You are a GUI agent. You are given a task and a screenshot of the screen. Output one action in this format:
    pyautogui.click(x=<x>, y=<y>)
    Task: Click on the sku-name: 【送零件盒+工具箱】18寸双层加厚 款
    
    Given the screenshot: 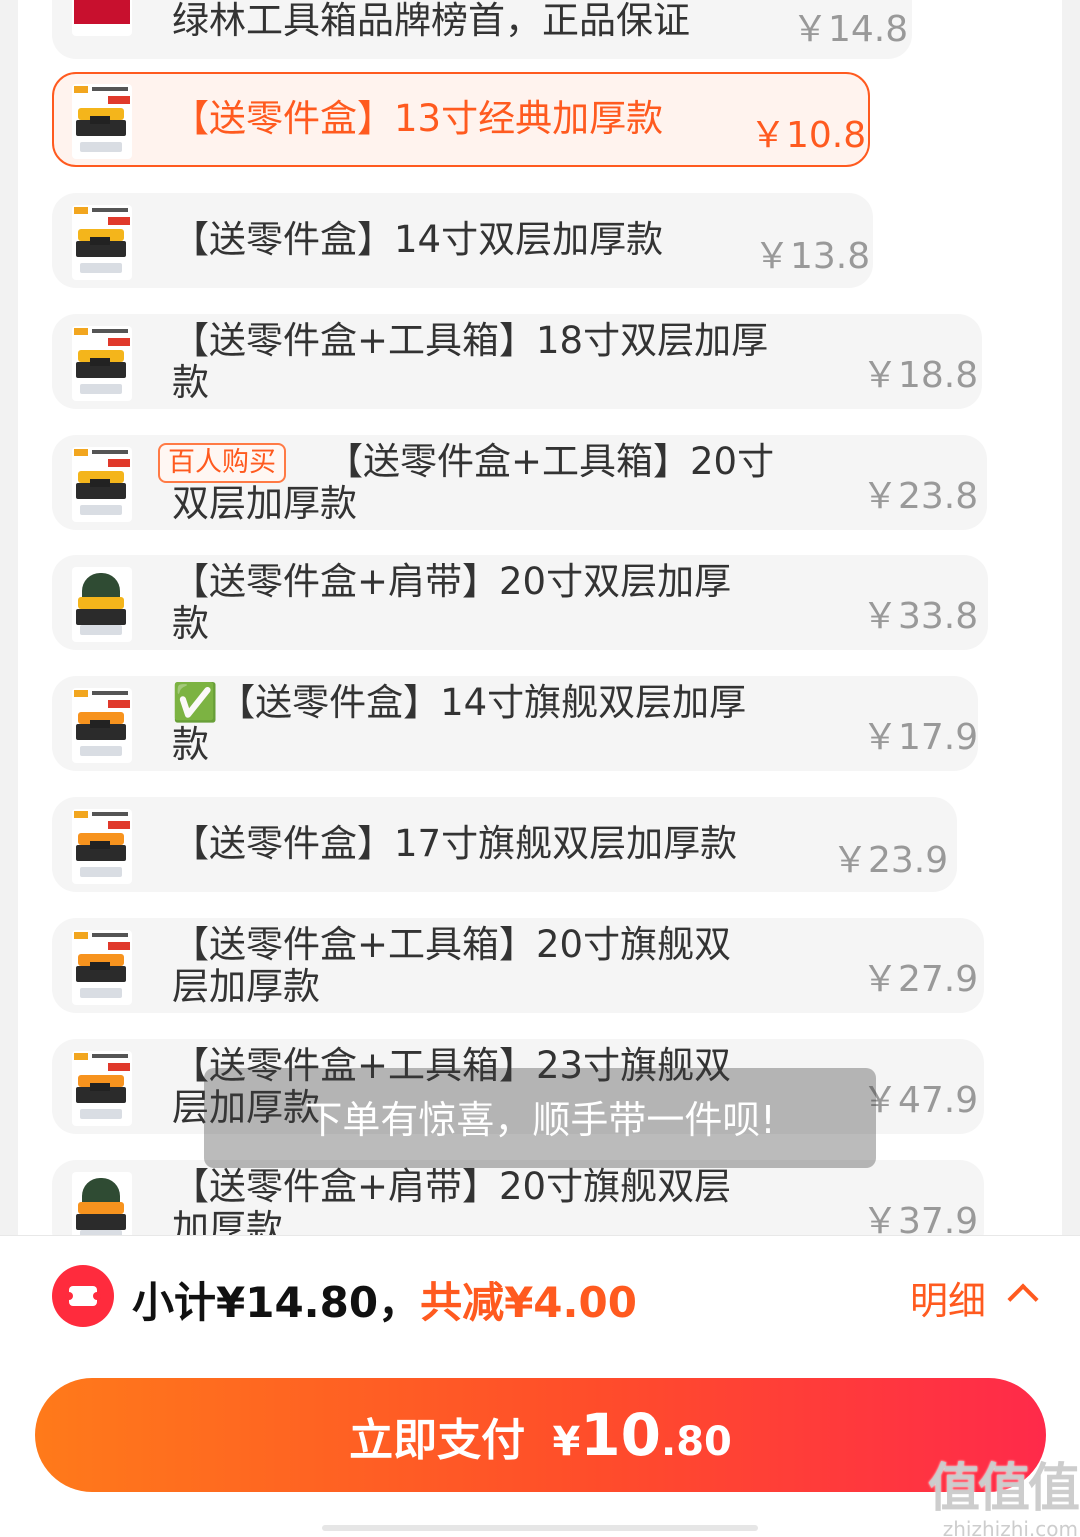 What is the action you would take?
    pyautogui.click(x=470, y=362)
    